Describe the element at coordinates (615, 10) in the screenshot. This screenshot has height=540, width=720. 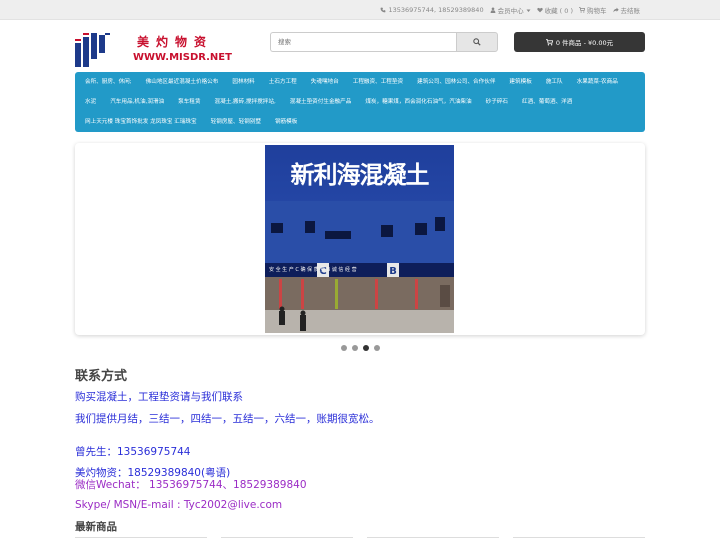
I see `share-icon` at that location.